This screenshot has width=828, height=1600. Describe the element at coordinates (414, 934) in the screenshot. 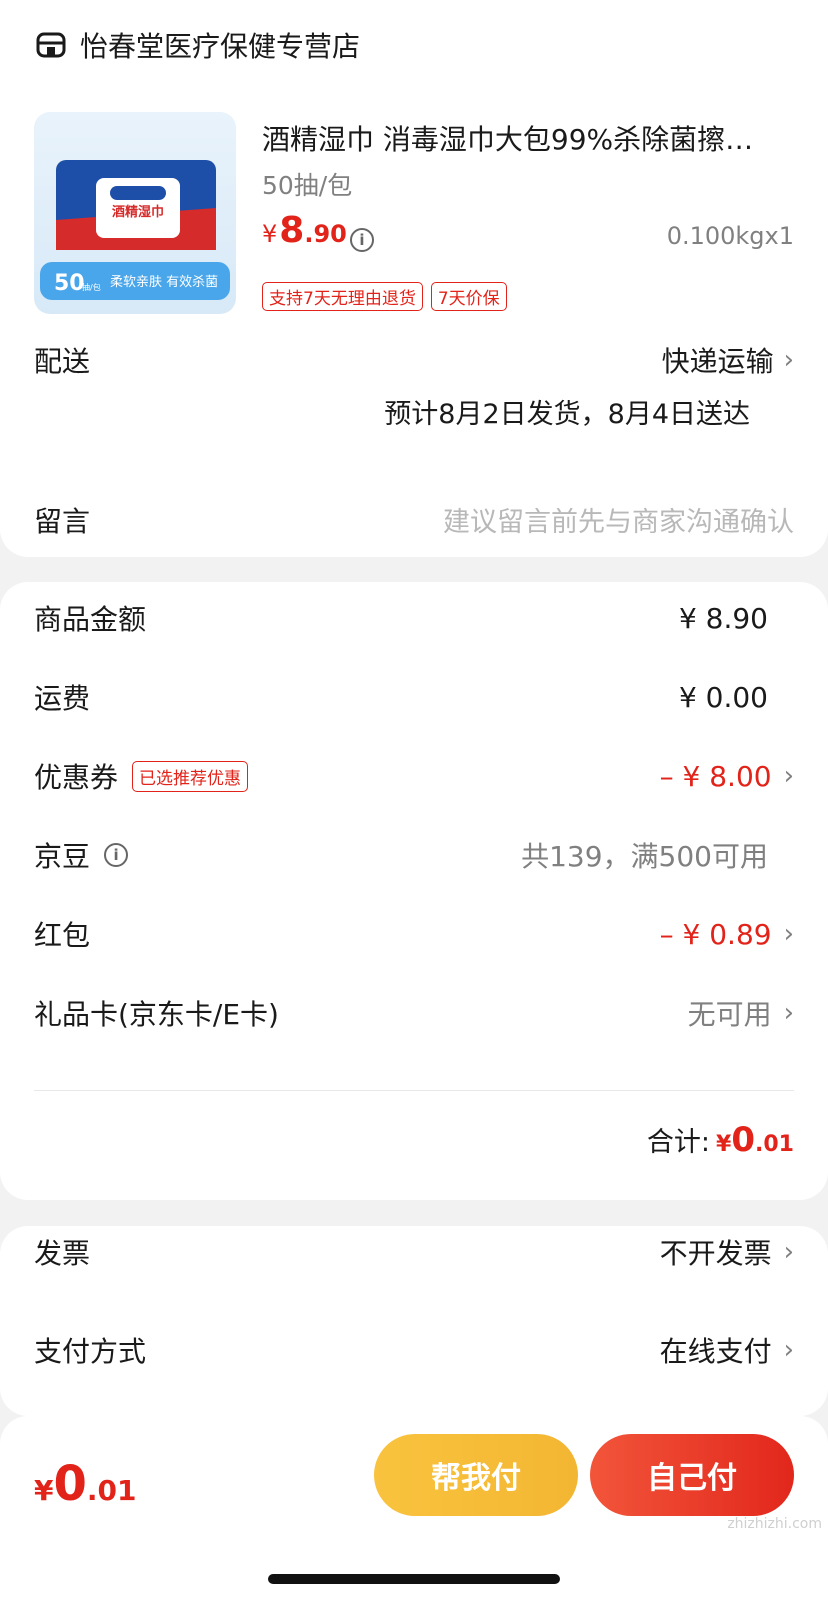

I see `red-packet-row: 红包 – ¥ 0.89 ›` at that location.